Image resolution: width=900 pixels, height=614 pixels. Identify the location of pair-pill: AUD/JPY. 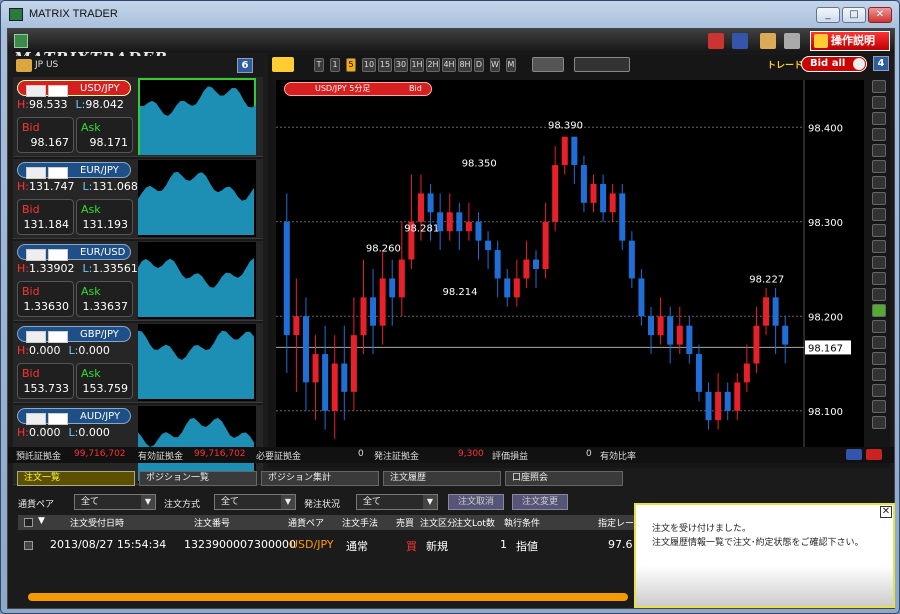
(74, 416).